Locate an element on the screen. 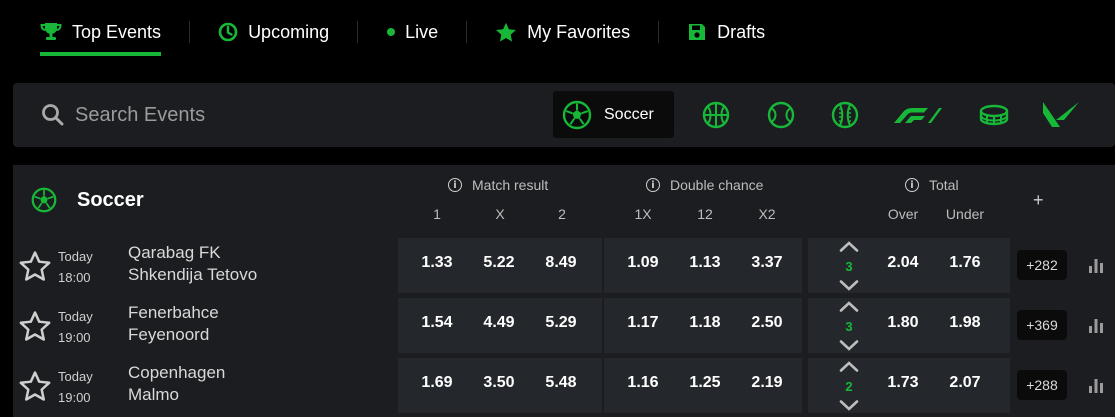 This screenshot has width=1115, height=417. nav-top-events: Top Events is located at coordinates (101, 32).